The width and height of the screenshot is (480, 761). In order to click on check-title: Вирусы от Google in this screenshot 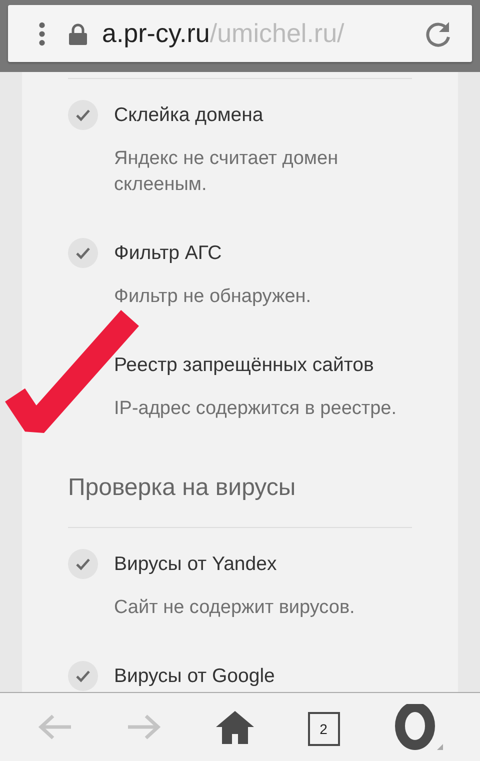, I will do `click(194, 676)`.